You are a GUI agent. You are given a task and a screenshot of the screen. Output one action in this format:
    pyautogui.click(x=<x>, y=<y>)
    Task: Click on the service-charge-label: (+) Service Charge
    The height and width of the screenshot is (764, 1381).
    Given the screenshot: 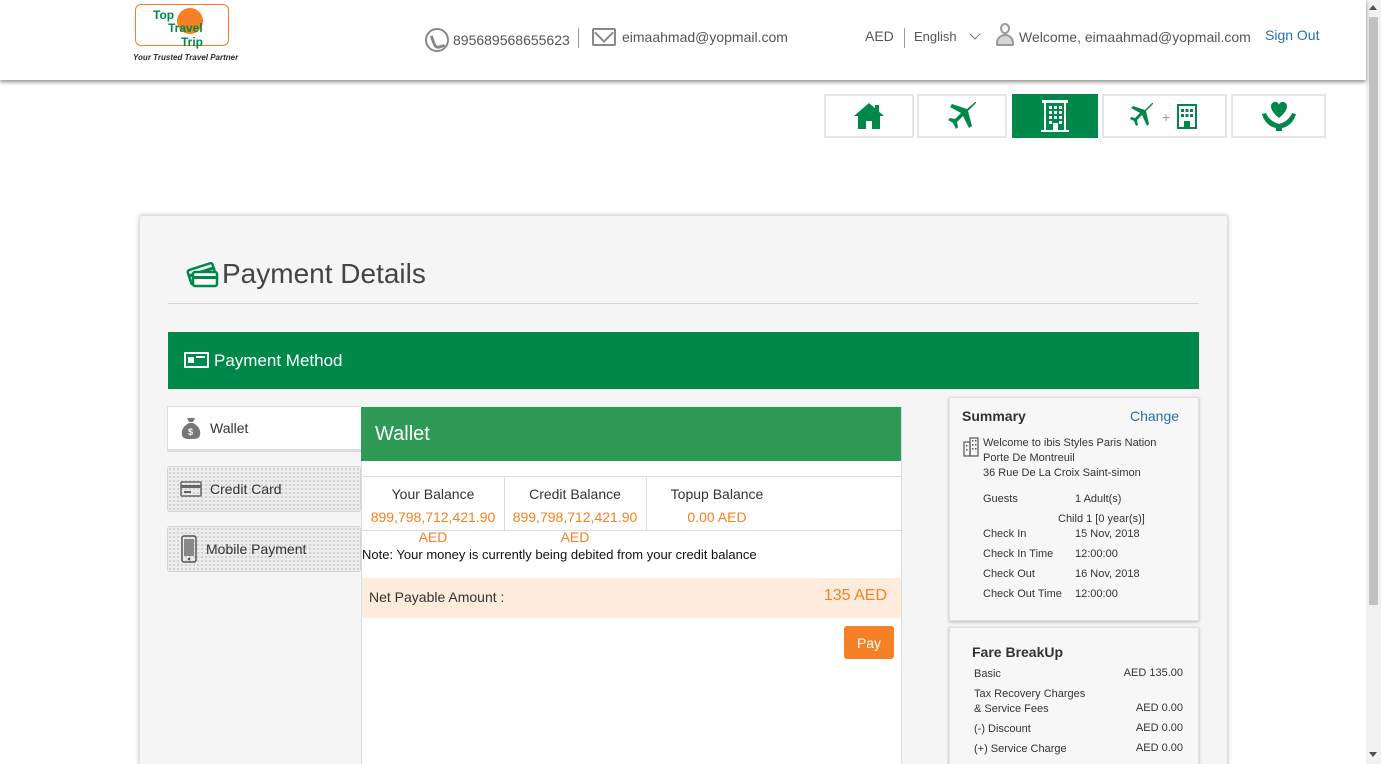 What is the action you would take?
    pyautogui.click(x=1020, y=749)
    